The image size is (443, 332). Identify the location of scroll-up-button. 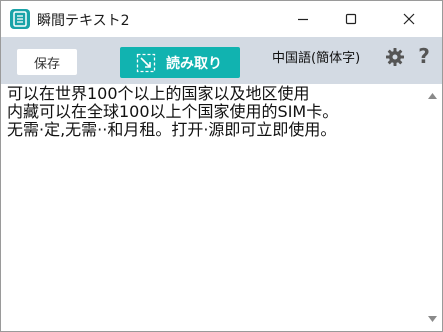
(432, 96).